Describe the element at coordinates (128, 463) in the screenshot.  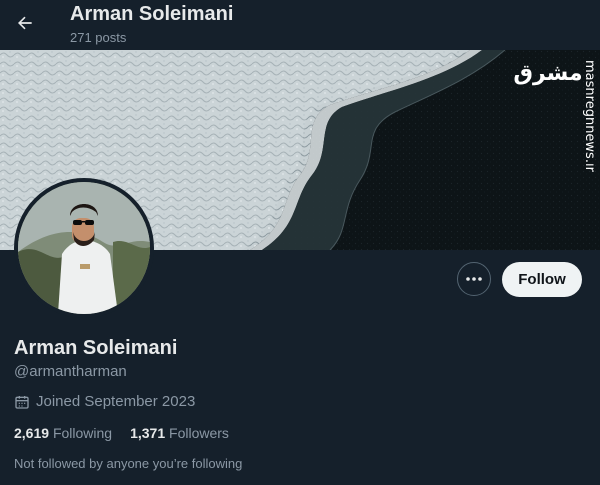
I see `not-followed-notice: Not followed by anyone you’re following` at that location.